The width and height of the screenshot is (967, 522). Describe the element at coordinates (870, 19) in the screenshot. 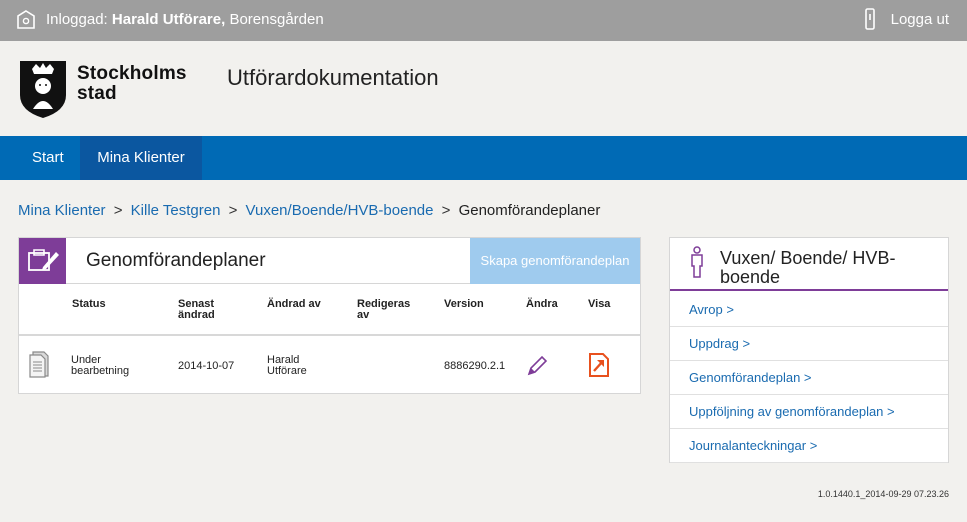

I see `logout-icon` at that location.